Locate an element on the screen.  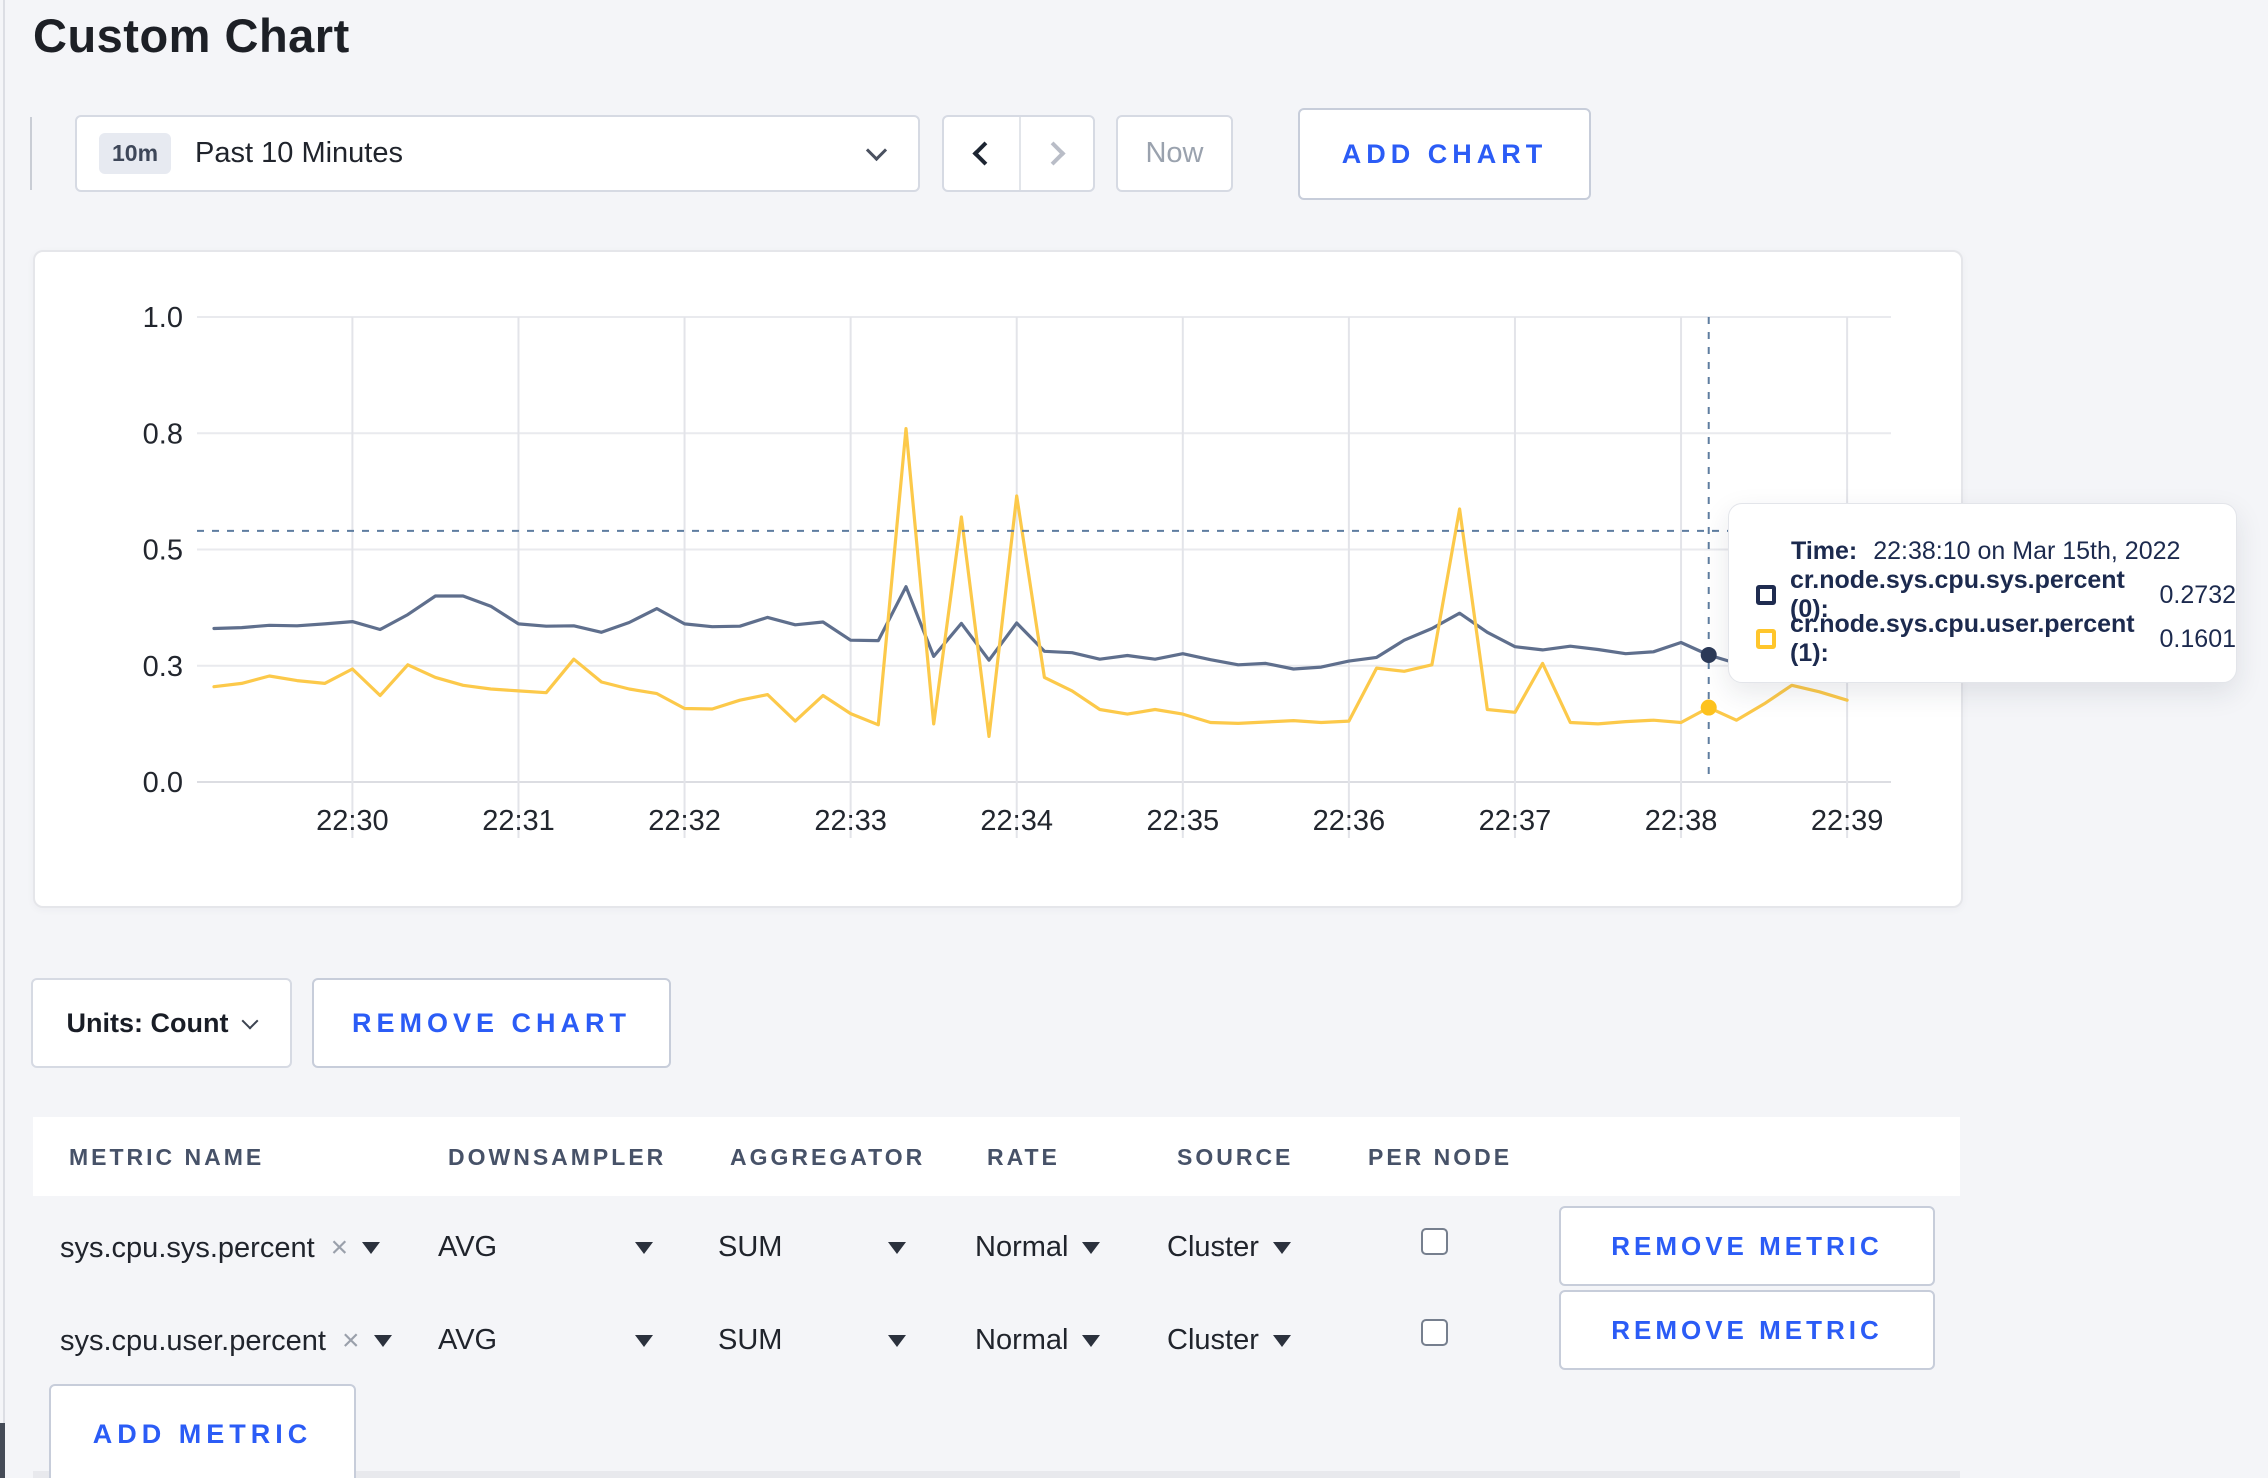
svg-text: 0.5 is located at coordinates (163, 551).